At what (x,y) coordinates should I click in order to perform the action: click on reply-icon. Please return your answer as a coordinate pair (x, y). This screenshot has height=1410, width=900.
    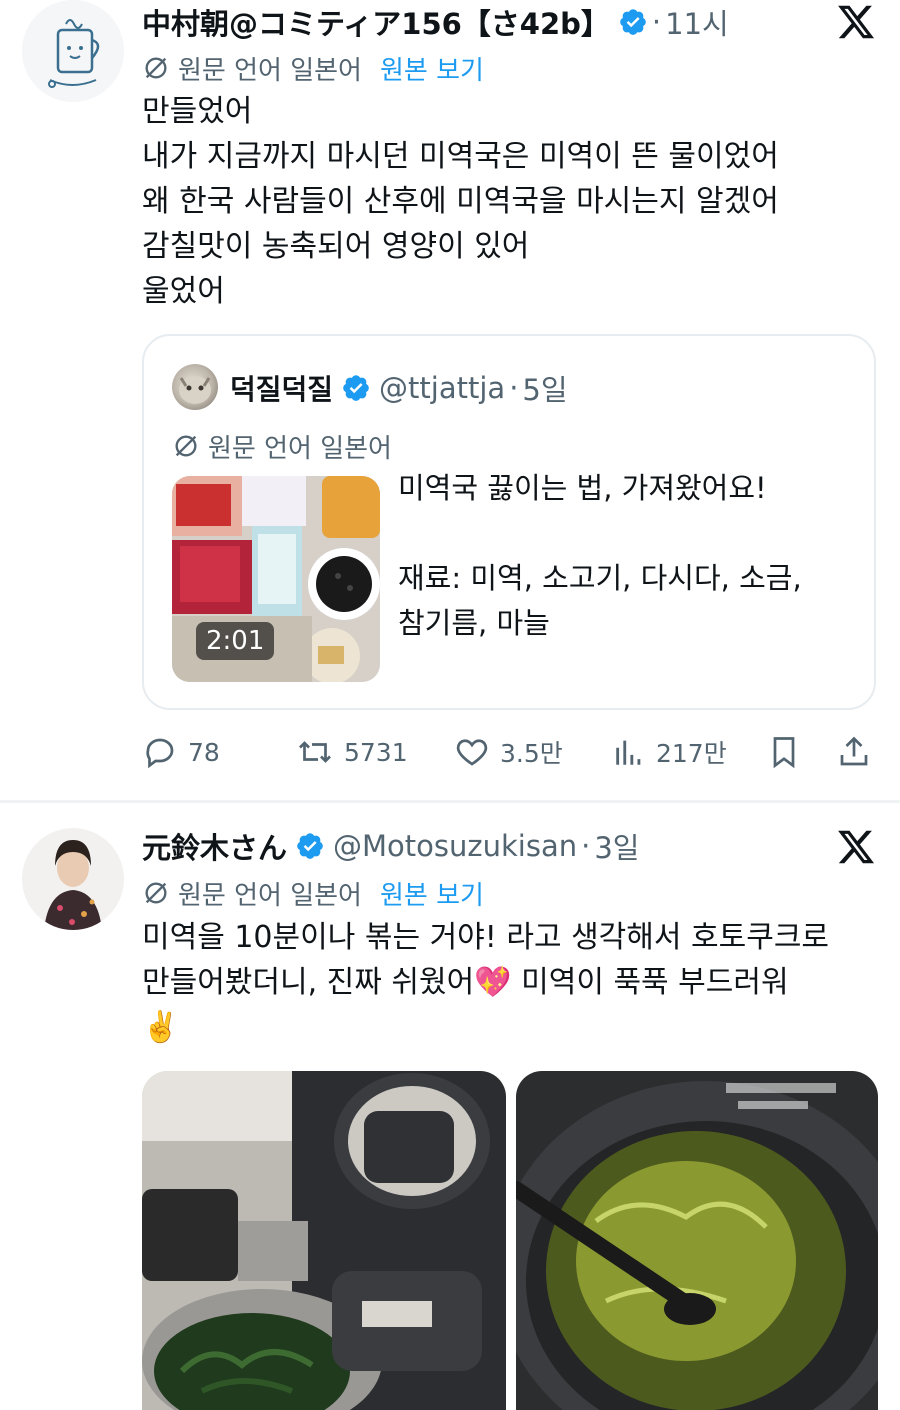
    Looking at the image, I should click on (160, 753).